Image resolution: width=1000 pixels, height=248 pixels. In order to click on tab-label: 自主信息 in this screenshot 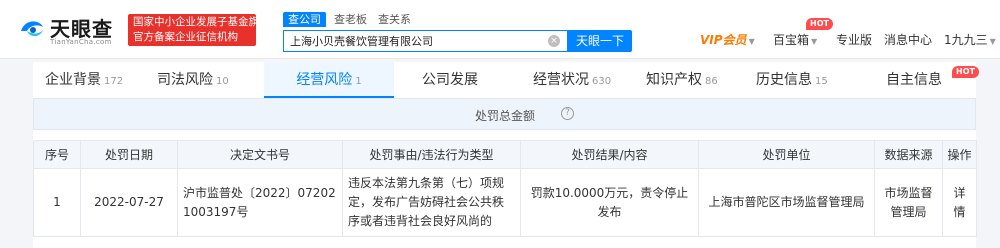, I will do `click(914, 80)`.